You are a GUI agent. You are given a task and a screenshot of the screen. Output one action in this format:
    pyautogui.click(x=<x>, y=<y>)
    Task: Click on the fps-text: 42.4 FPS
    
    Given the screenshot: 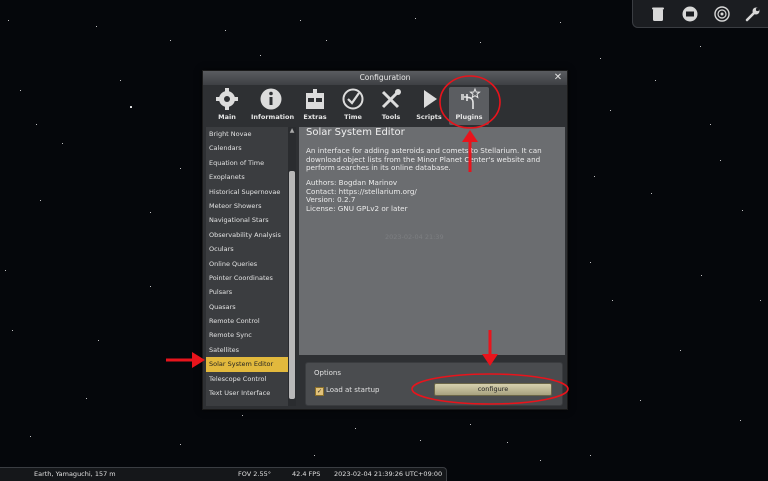 What is the action you would take?
    pyautogui.click(x=306, y=474)
    